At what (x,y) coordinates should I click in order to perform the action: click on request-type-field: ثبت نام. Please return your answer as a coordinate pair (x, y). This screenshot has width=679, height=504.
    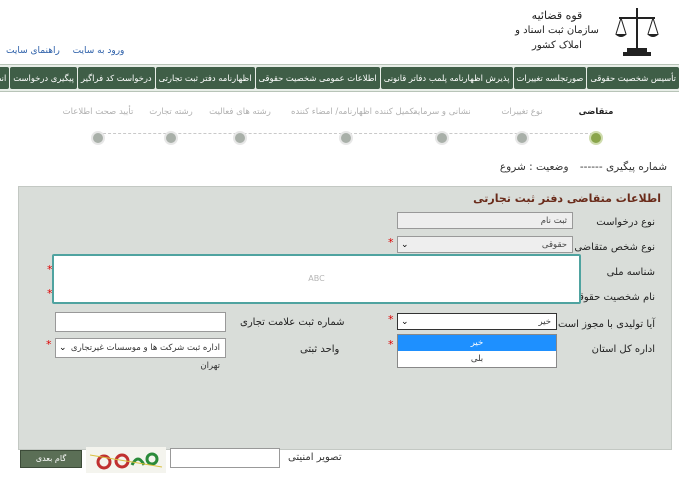
    Looking at the image, I should click on (485, 220).